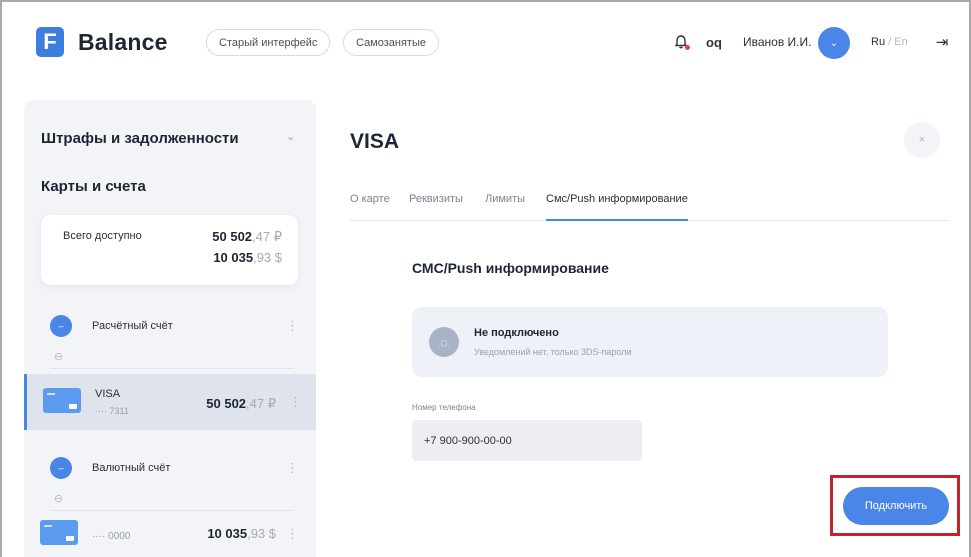 The image size is (971, 557). I want to click on close-icon: ×, so click(922, 140).